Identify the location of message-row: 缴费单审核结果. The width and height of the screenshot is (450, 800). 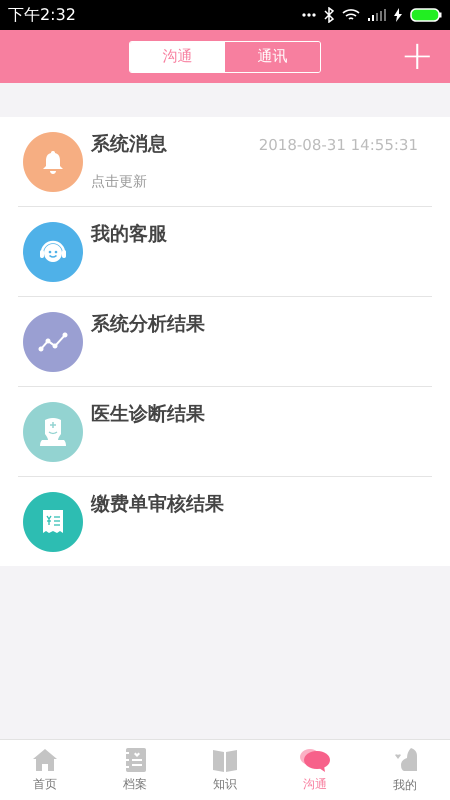
(225, 521).